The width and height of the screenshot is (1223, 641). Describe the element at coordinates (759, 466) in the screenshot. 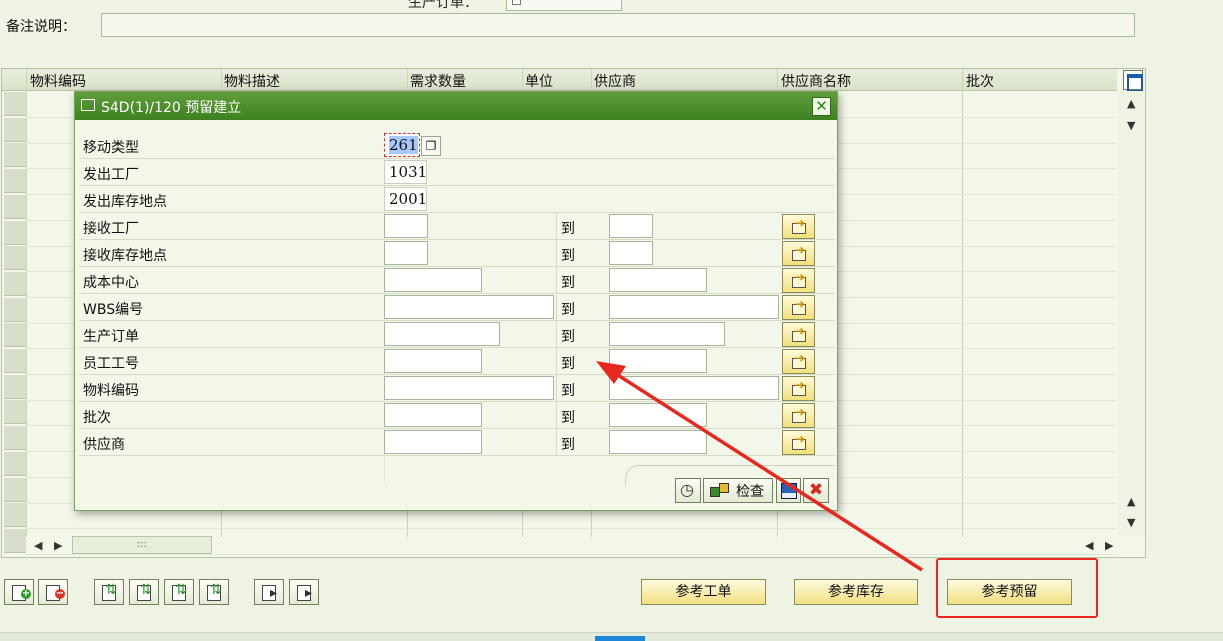

I see `annotation-arrow` at that location.